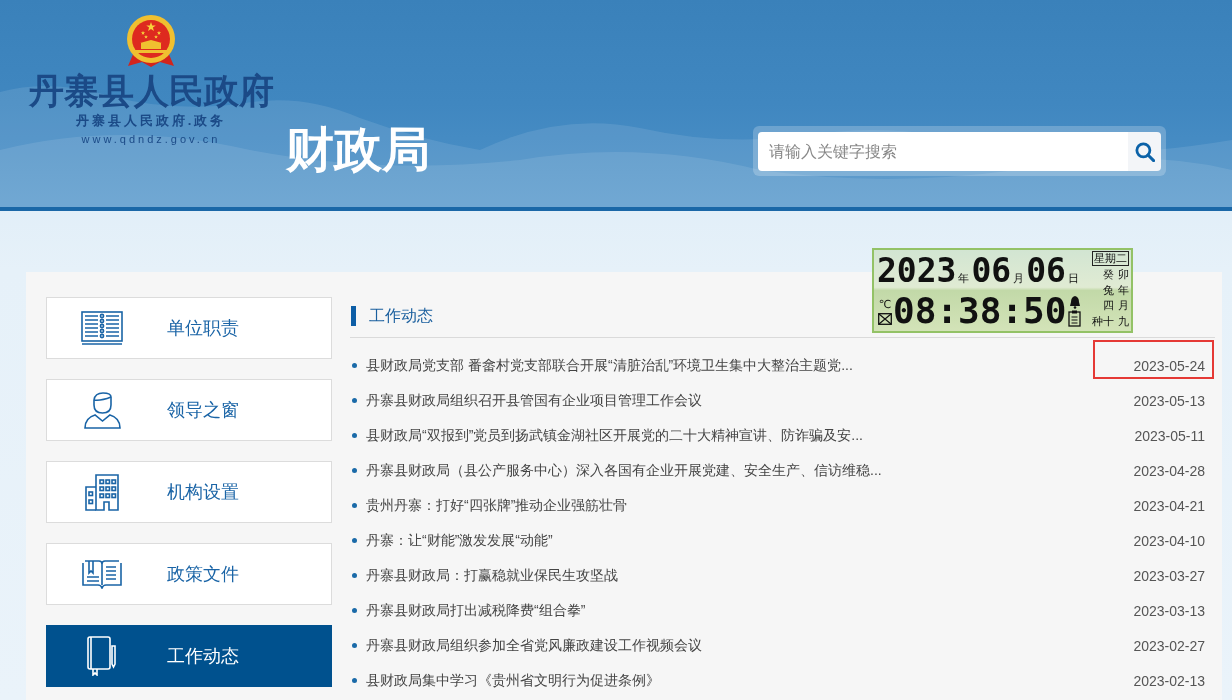 The image size is (1232, 700). What do you see at coordinates (885, 304) in the screenshot?
I see `temperature-unit: ℃` at bounding box center [885, 304].